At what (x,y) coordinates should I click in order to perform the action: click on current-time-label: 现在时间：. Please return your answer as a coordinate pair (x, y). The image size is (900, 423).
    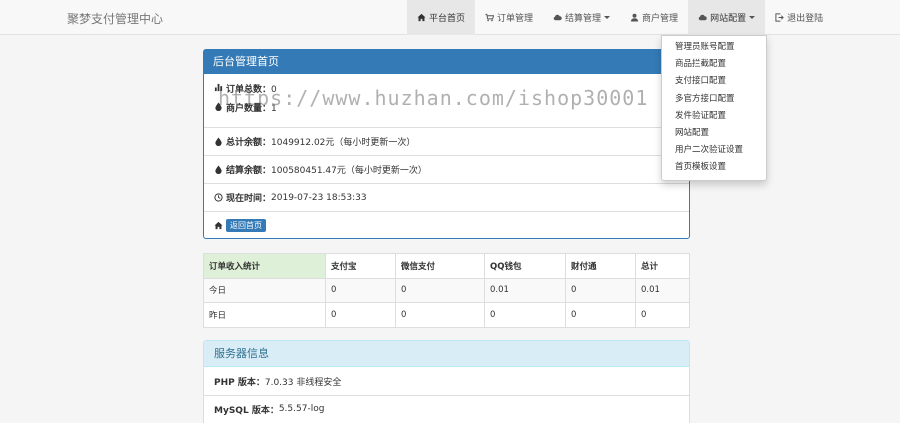
    Looking at the image, I should click on (249, 199).